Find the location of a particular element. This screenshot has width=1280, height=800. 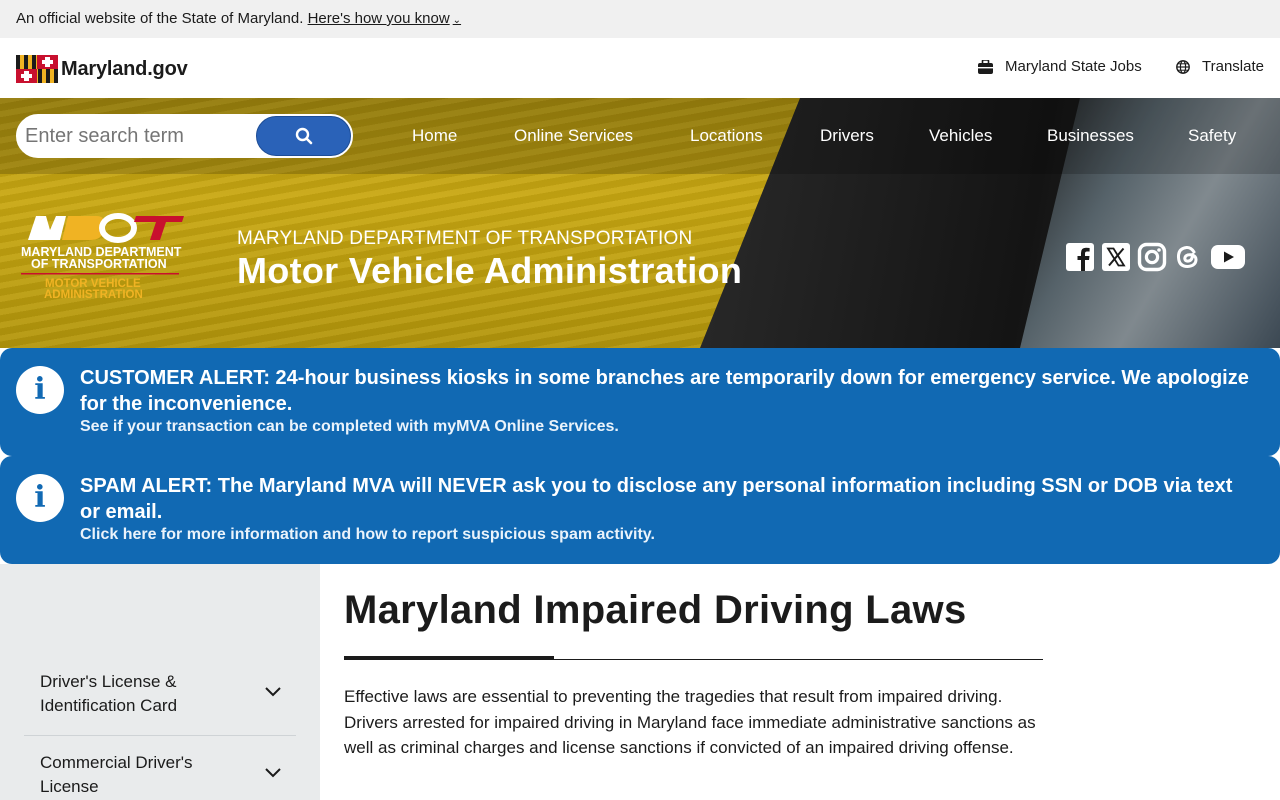

maryland-flag-icon is located at coordinates (37, 69).